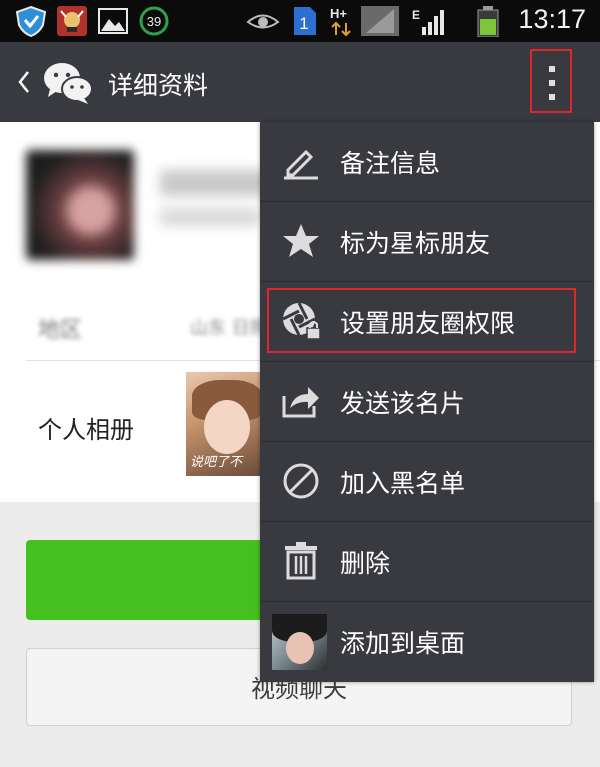 This screenshot has height=767, width=600. Describe the element at coordinates (403, 643) in the screenshot. I see `menu-item-label: 添加到桌面` at that location.